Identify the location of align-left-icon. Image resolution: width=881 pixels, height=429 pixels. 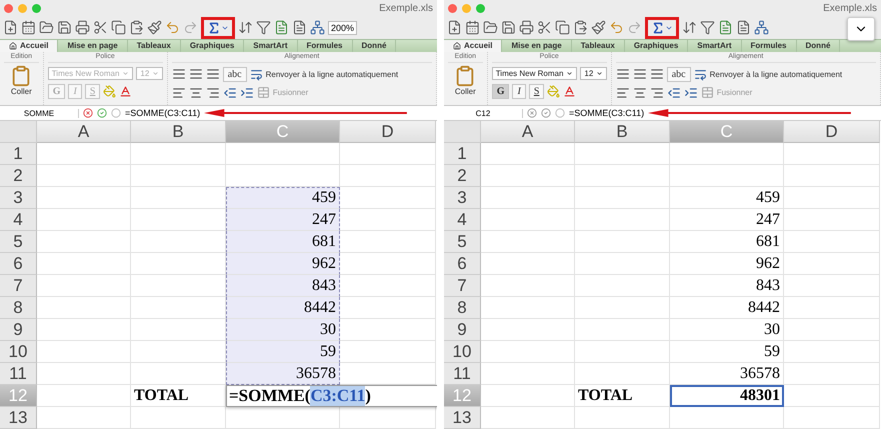
(623, 93).